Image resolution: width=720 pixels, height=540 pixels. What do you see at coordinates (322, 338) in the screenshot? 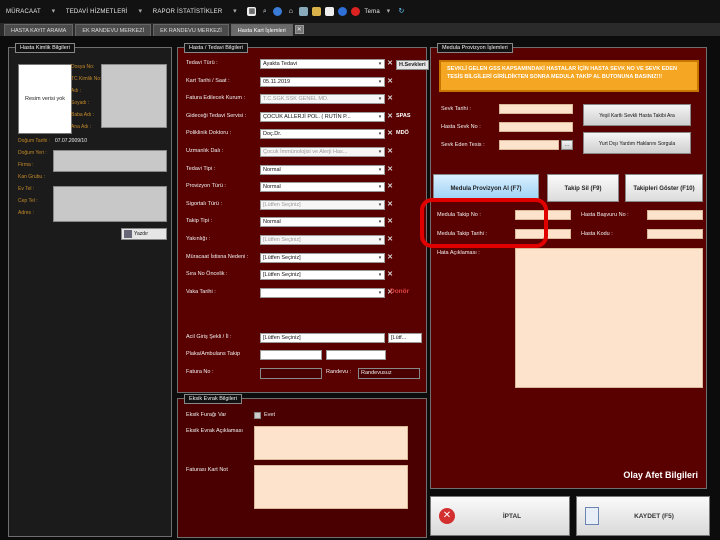
I see `acil-giris-select: [Lütfen Seçiniz]` at bounding box center [322, 338].